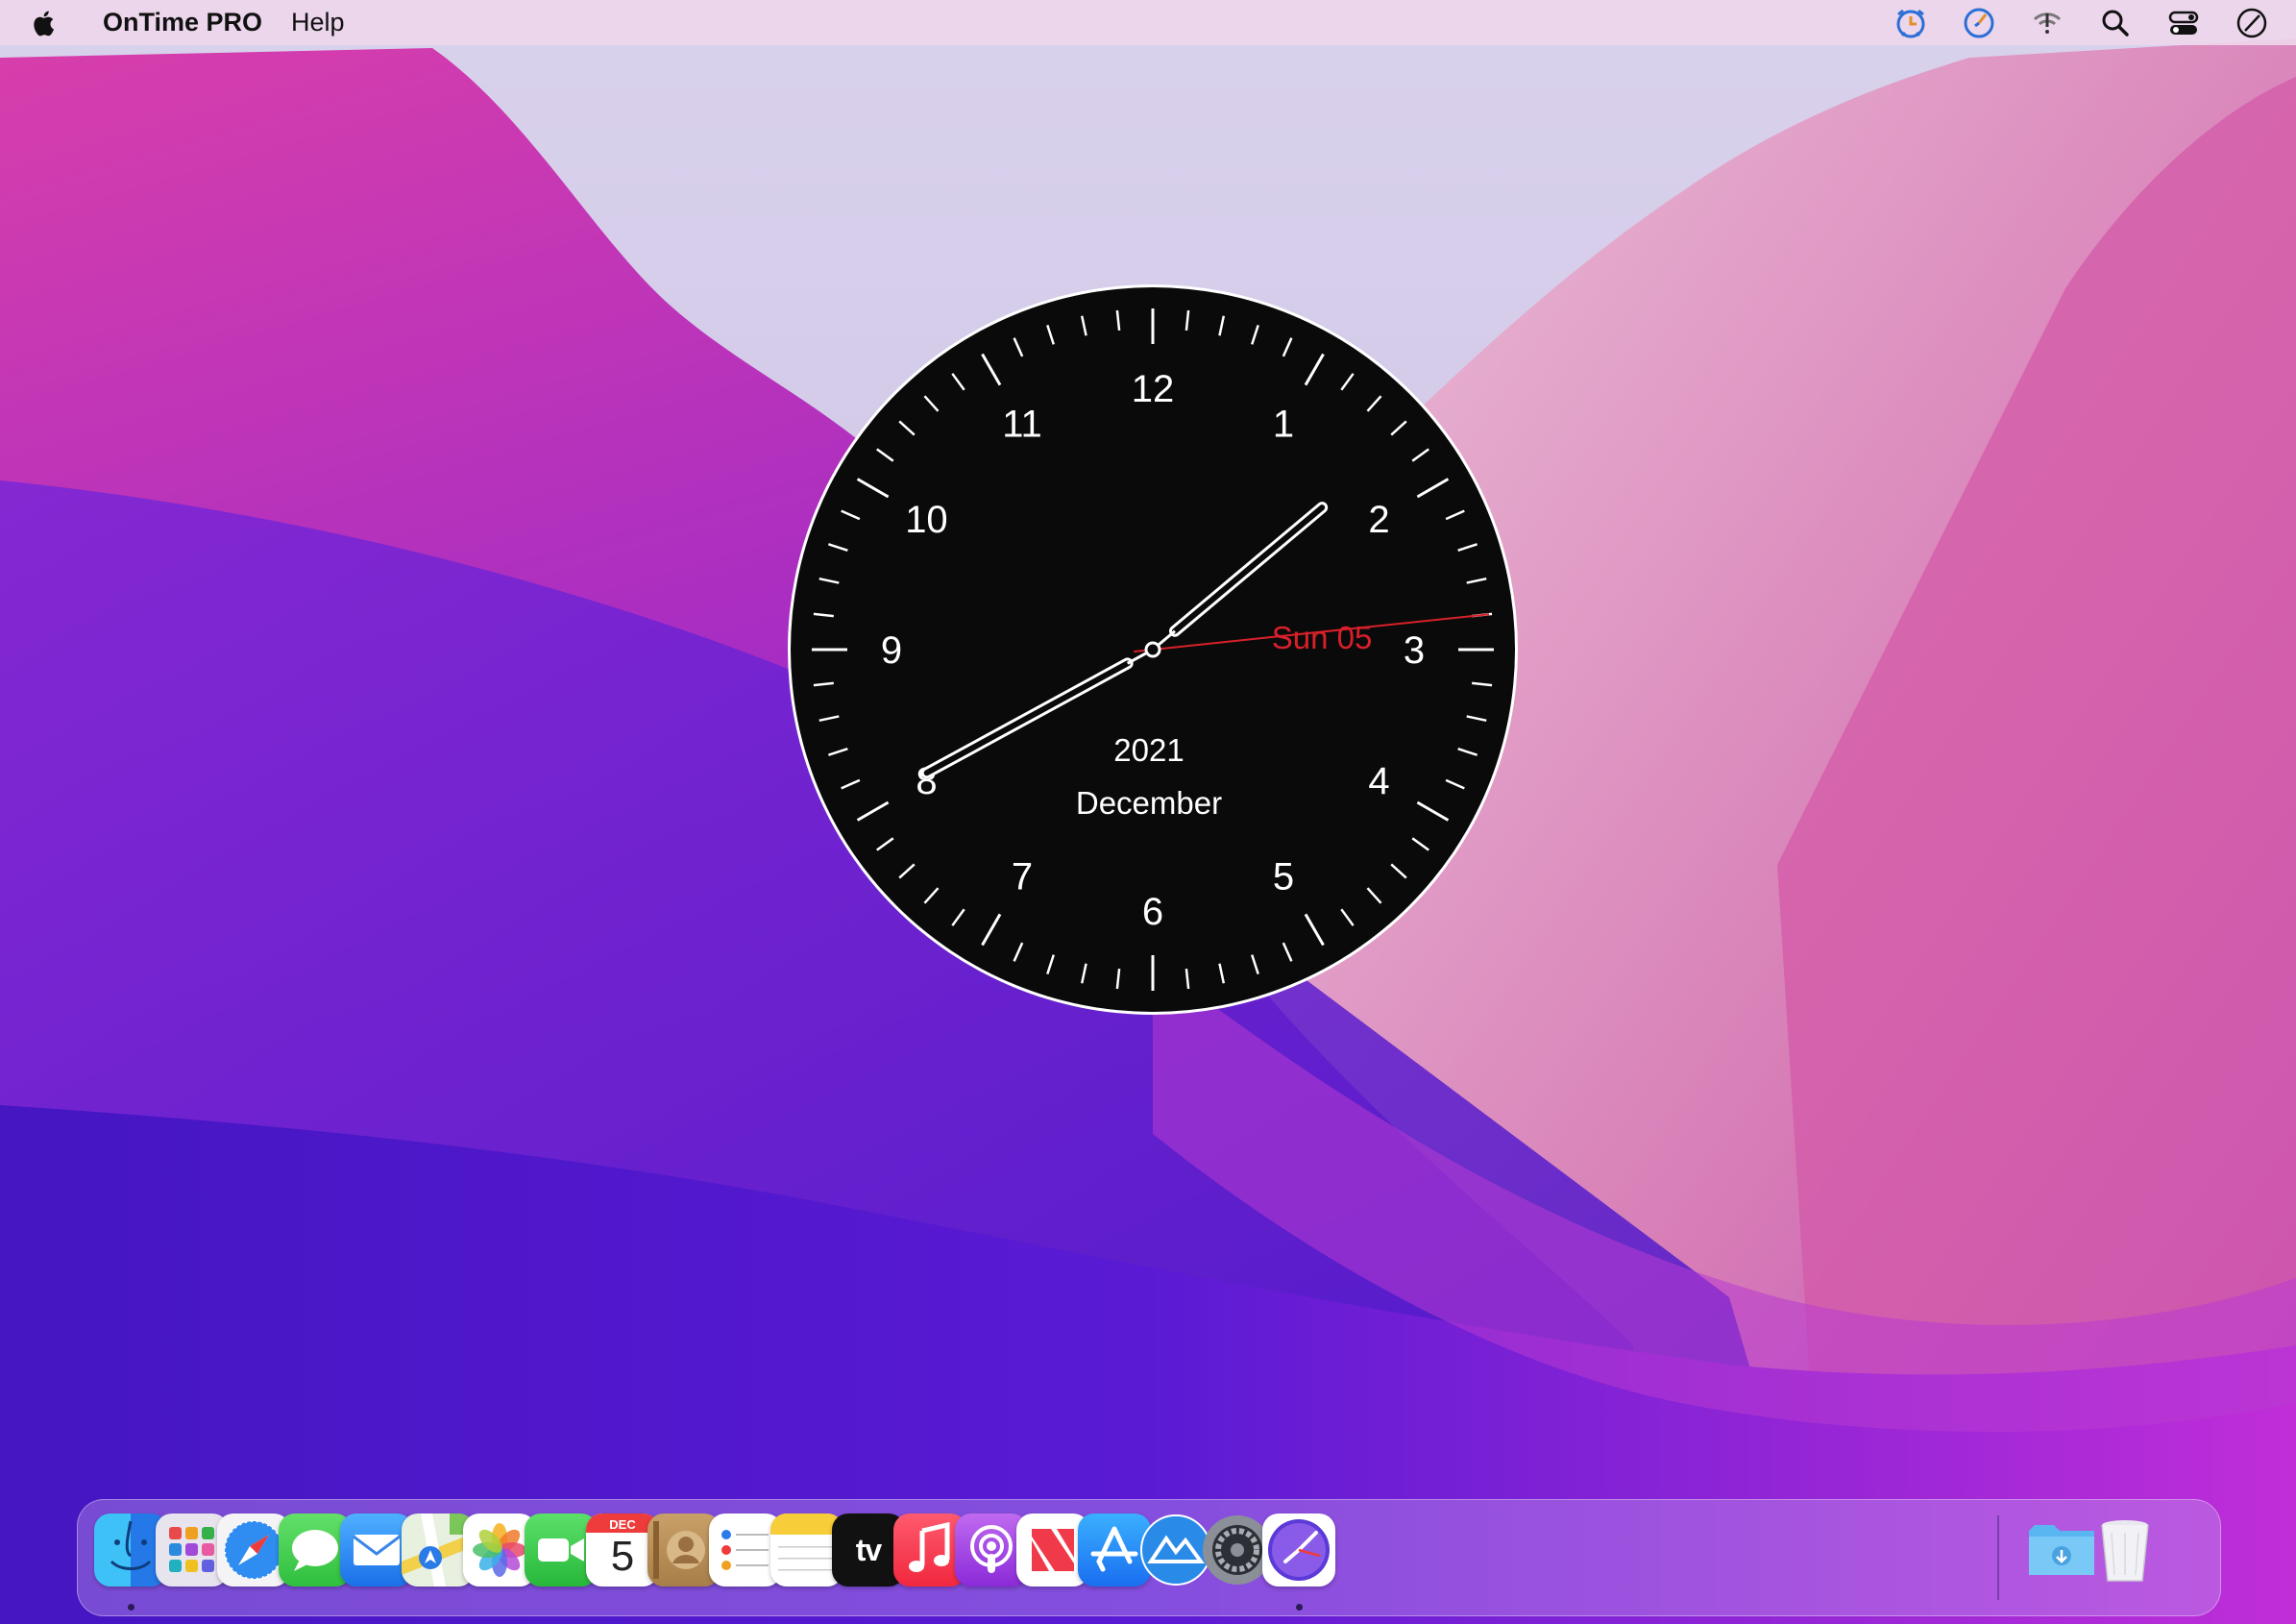 The image size is (2296, 1624). I want to click on analog-clock-widget: 121234567891011 Sun 05 2021 December, so click(1153, 650).